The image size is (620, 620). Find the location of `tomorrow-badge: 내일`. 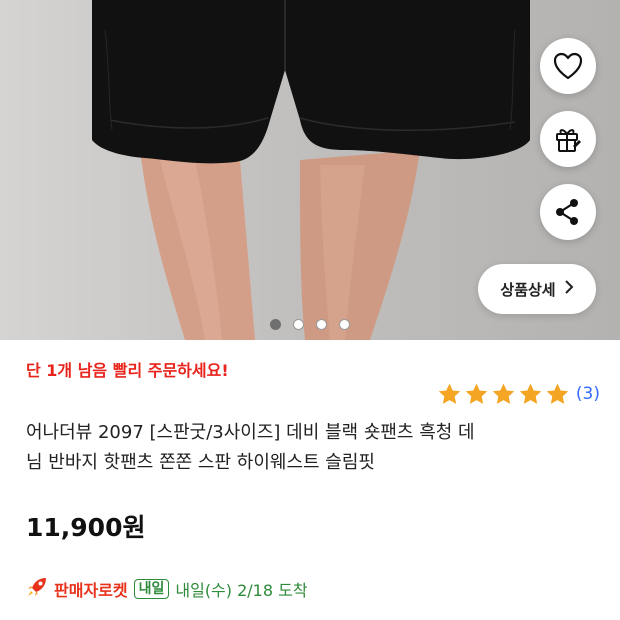

tomorrow-badge: 내일 is located at coordinates (151, 589).